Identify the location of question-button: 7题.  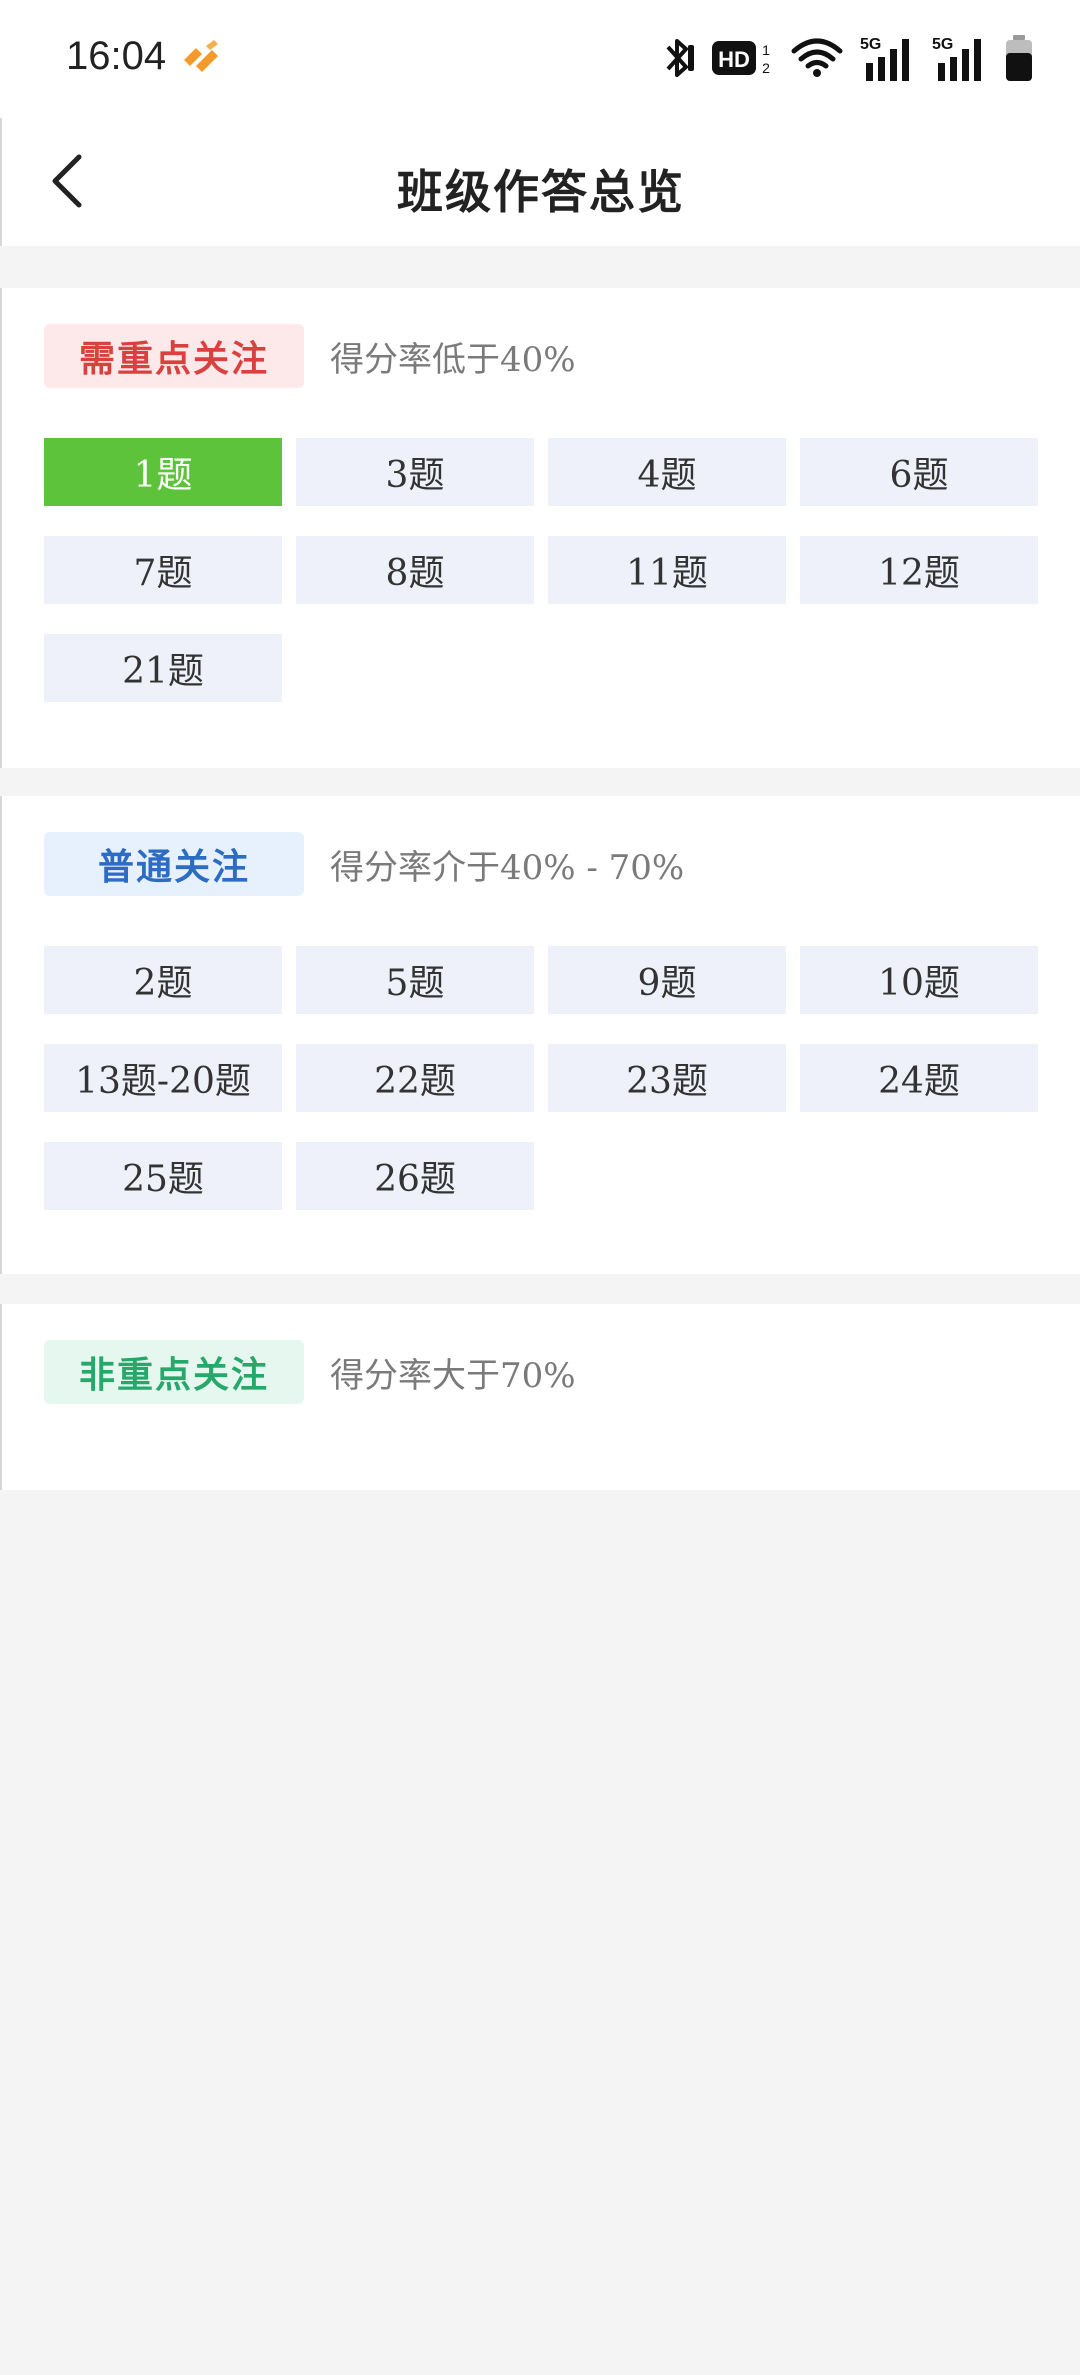
(163, 570).